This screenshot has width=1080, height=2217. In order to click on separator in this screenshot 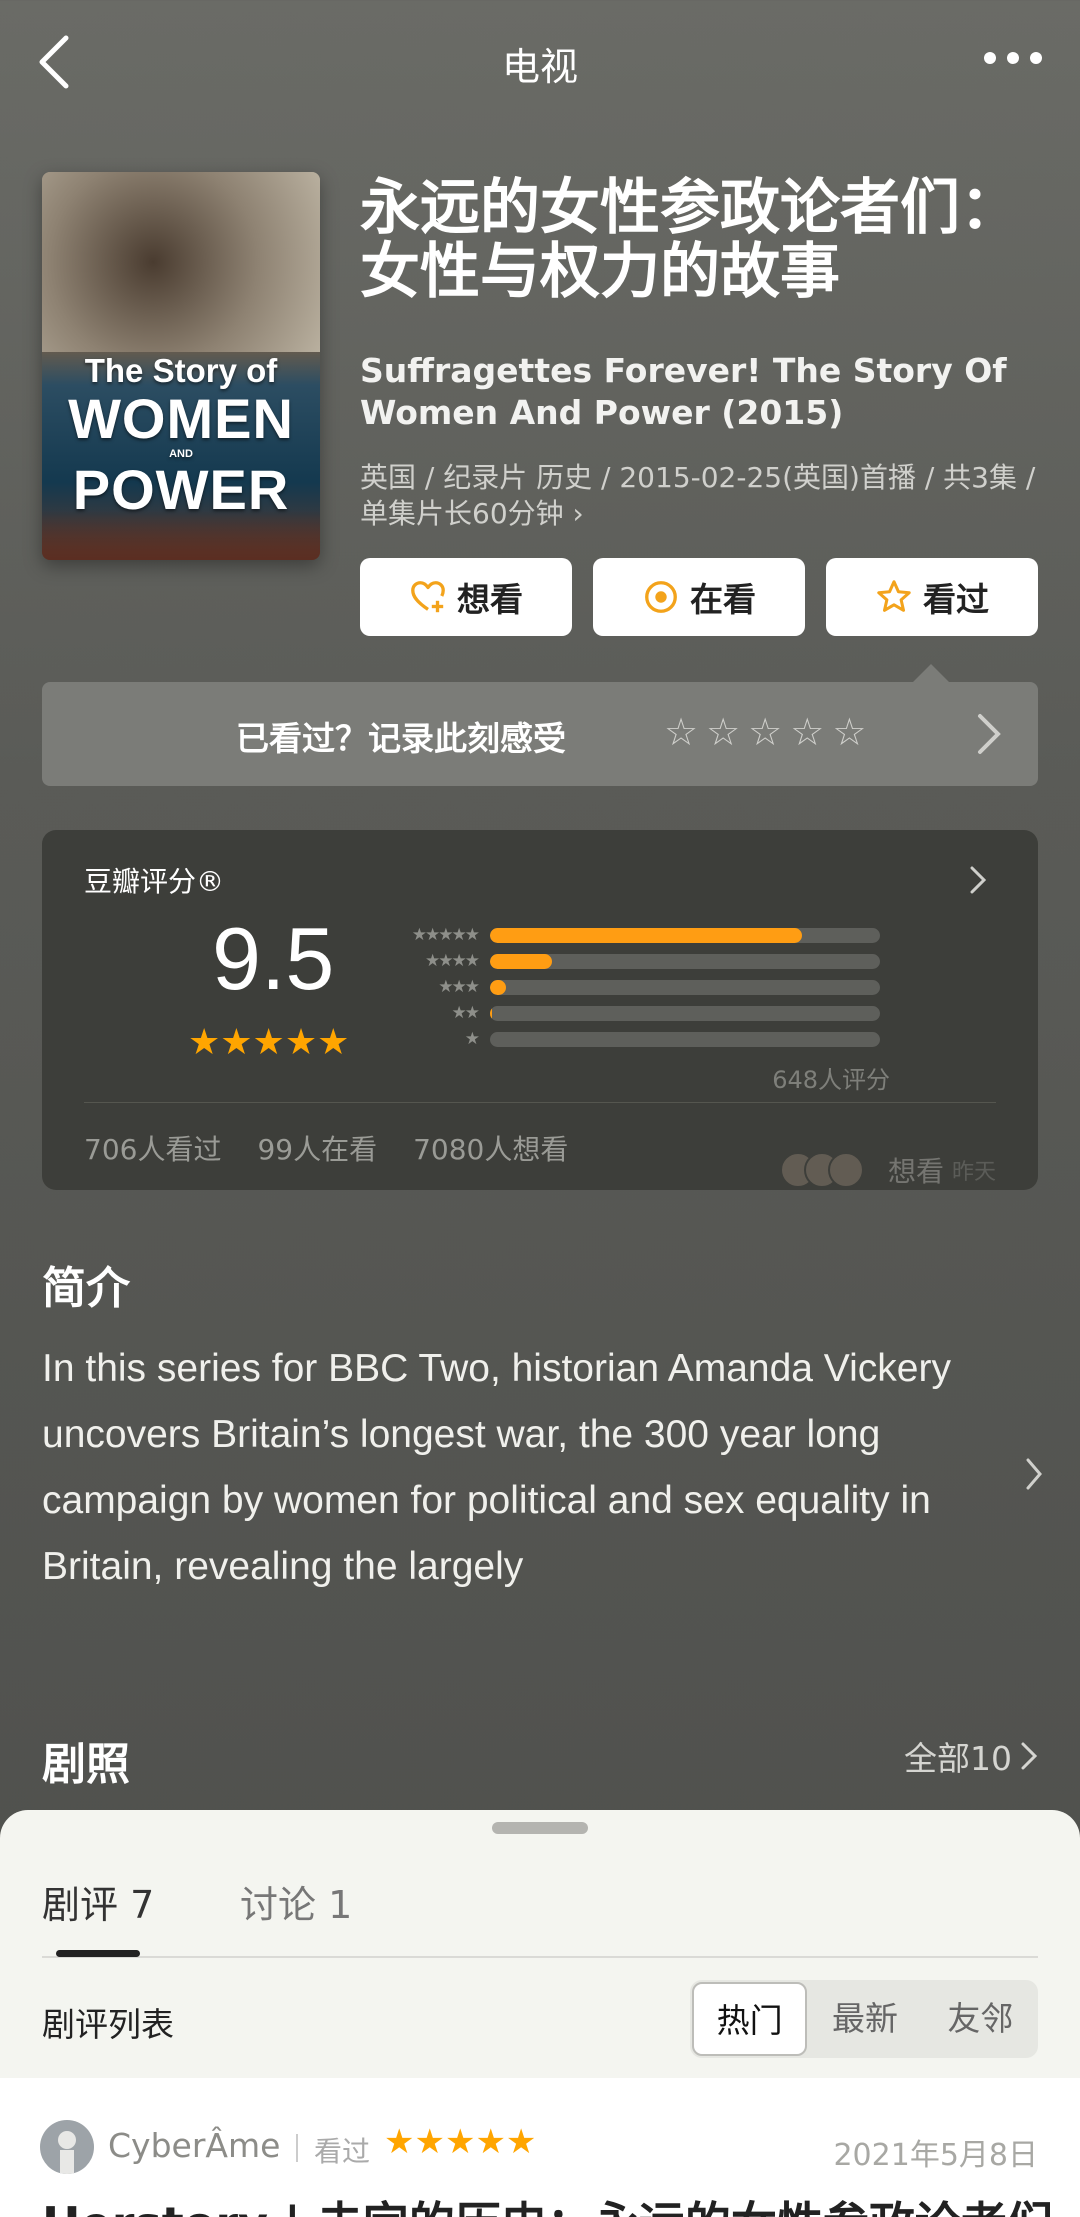, I will do `click(297, 2148)`.